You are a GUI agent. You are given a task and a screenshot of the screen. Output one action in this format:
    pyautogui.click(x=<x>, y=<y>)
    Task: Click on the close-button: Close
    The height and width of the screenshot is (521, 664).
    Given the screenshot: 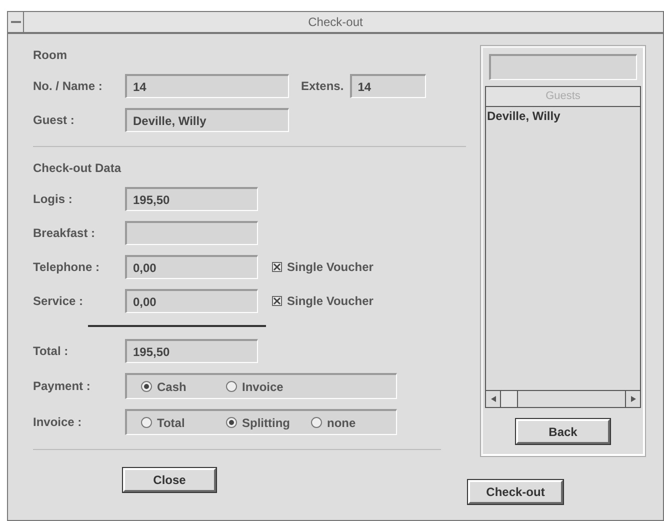 What is the action you would take?
    pyautogui.click(x=169, y=480)
    